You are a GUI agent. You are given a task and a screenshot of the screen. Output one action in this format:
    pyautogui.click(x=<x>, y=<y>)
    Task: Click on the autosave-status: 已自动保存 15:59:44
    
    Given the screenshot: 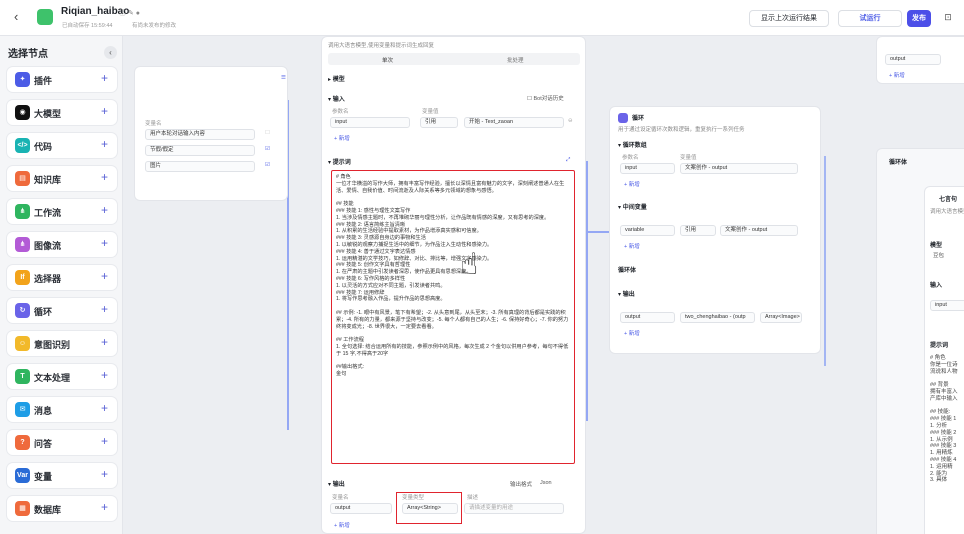 What is the action you would take?
    pyautogui.click(x=87, y=26)
    